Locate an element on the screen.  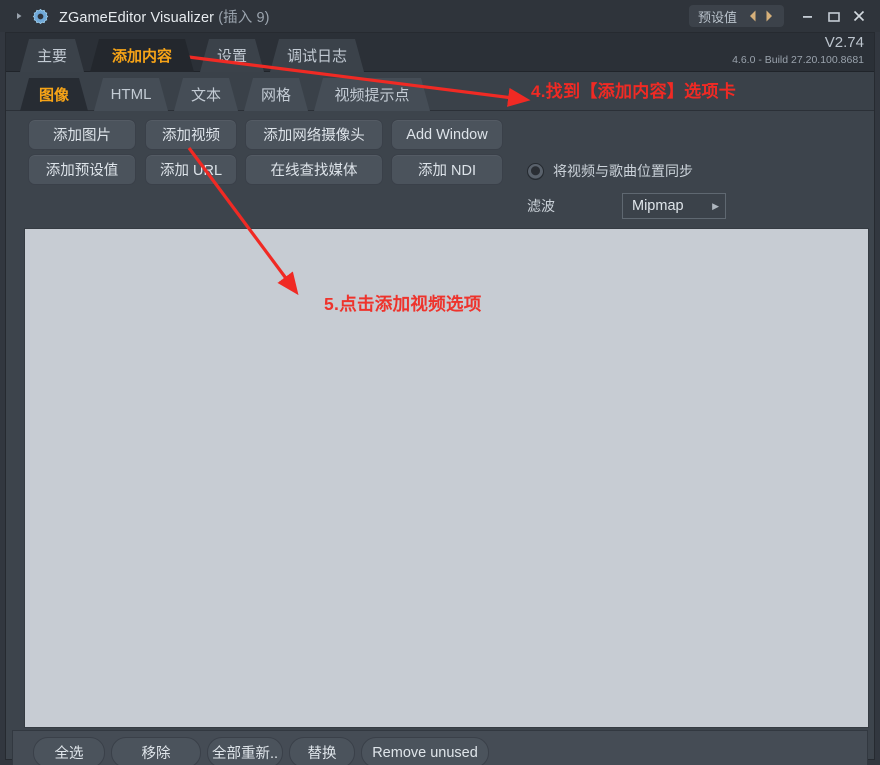
preset-selector: 预设值 is located at coordinates (736, 16).